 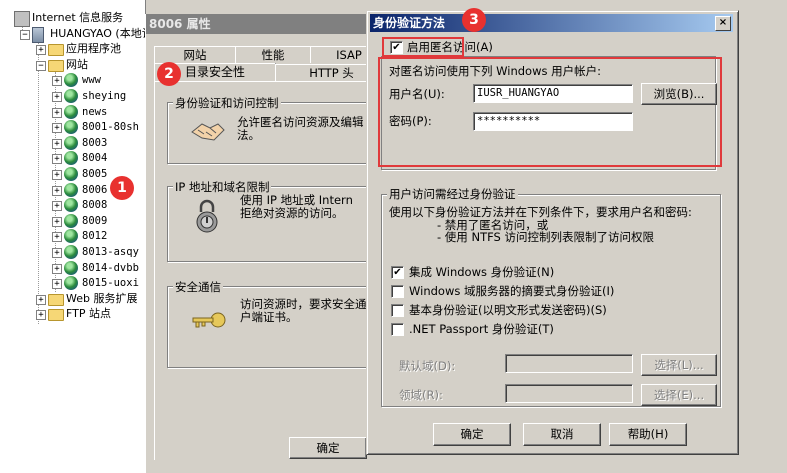 What do you see at coordinates (198, 287) in the screenshot?
I see `secure-comm-title: 安全通信` at bounding box center [198, 287].